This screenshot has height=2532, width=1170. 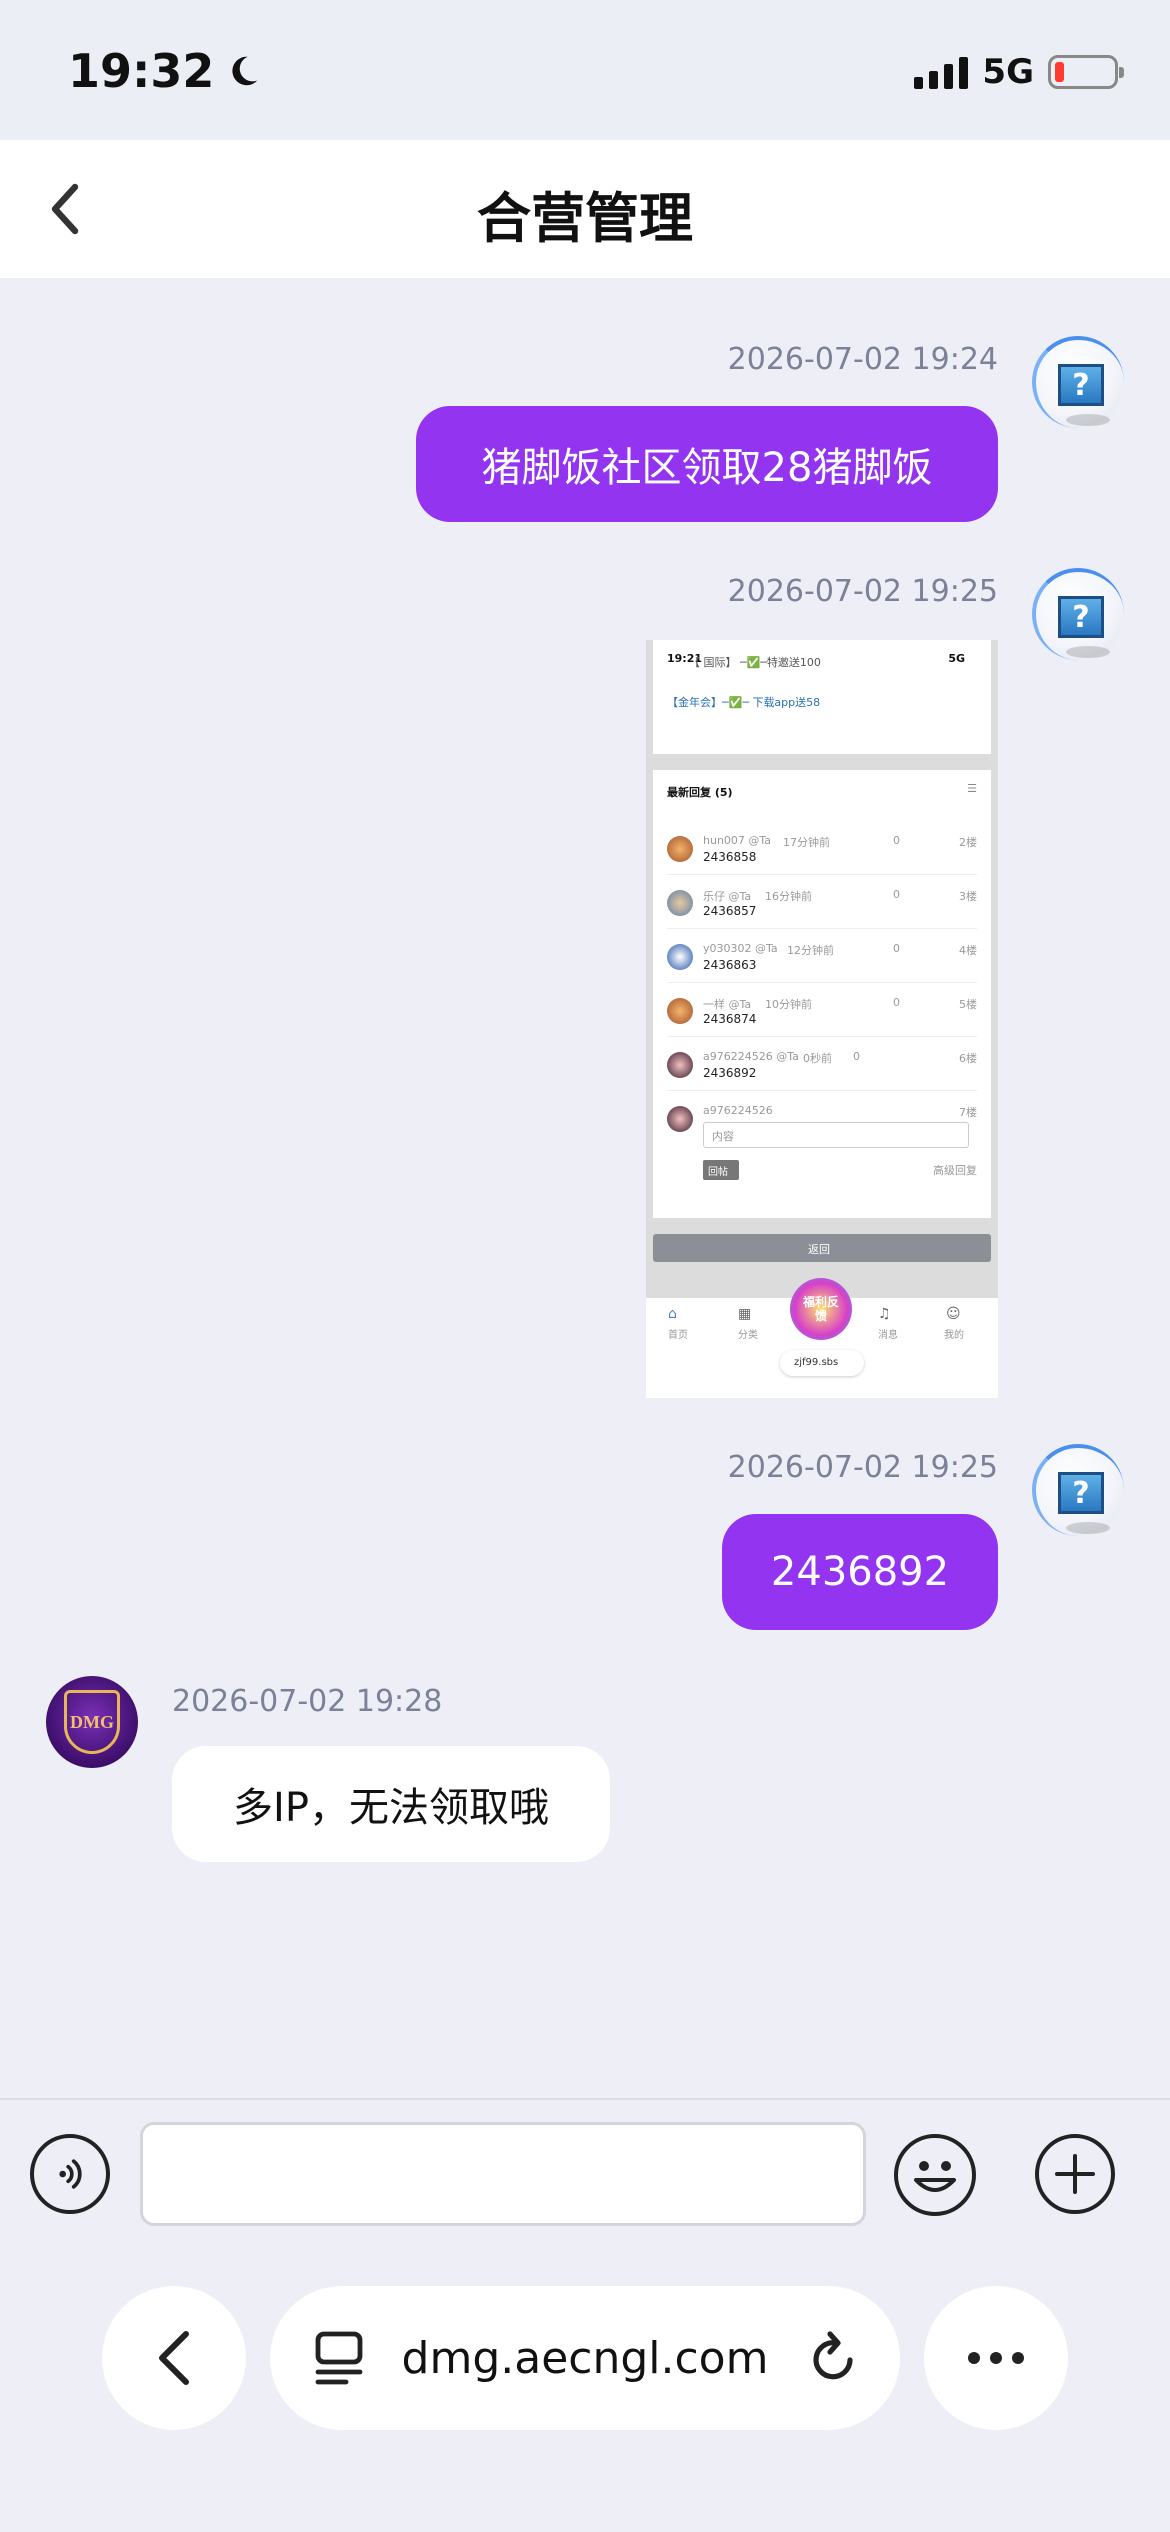 I want to click on message-input, so click(x=503, y=2174).